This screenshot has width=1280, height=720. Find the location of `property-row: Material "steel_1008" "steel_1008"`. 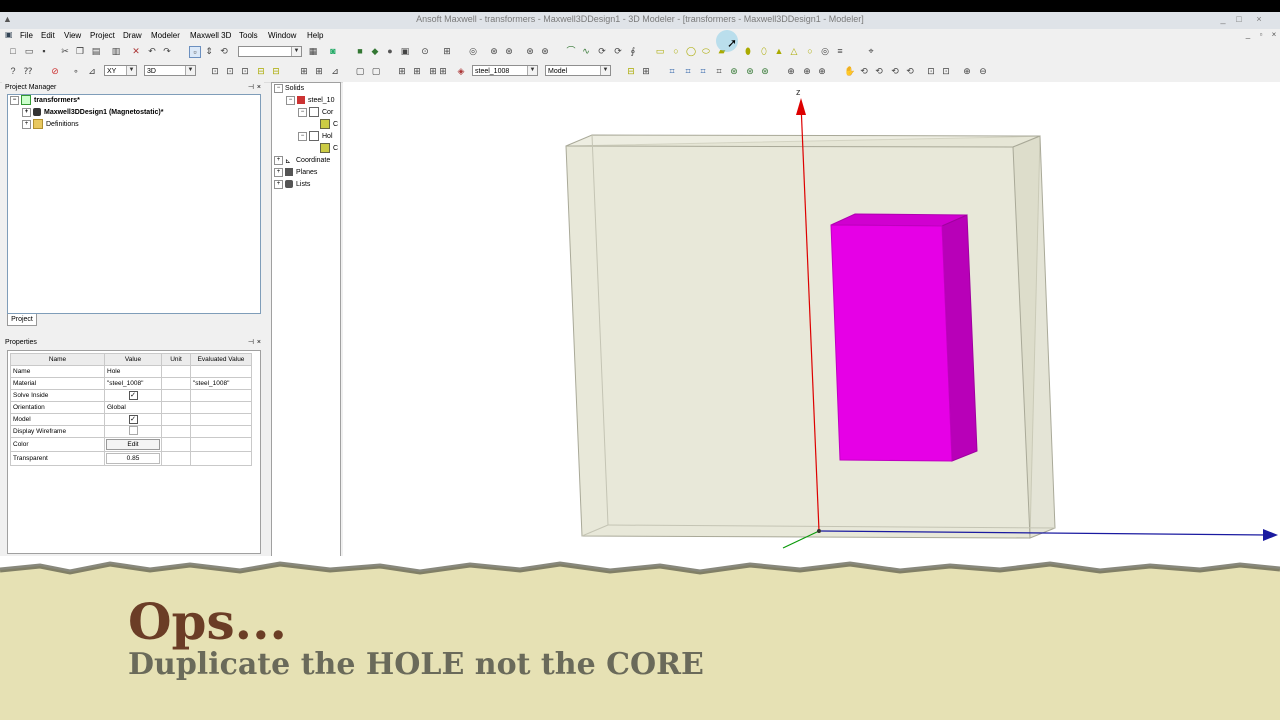

property-row: Material "steel_1008" "steel_1008" is located at coordinates (131, 383).